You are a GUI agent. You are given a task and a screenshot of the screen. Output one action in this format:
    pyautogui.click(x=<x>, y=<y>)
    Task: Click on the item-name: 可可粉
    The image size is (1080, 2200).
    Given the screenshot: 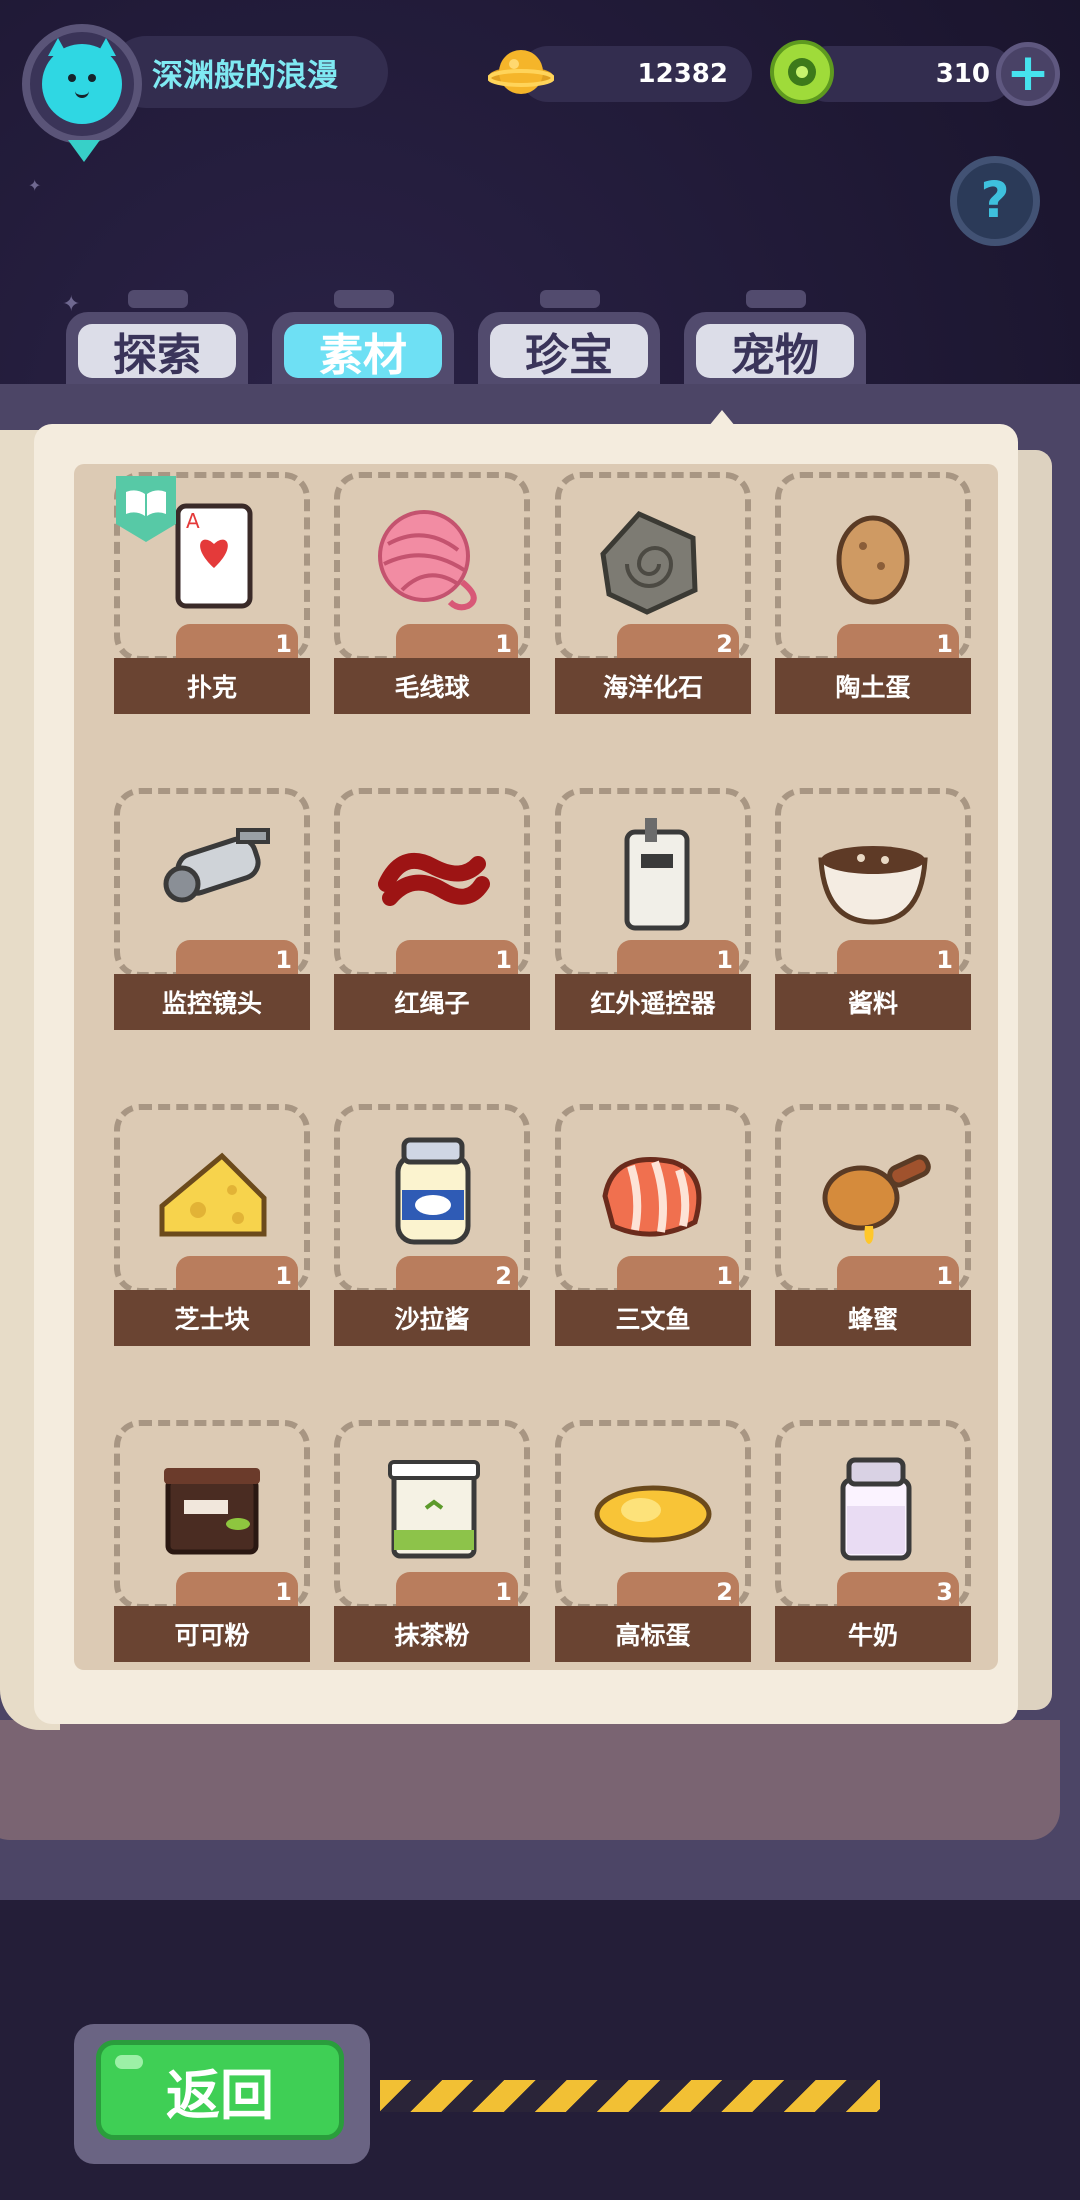 What is the action you would take?
    pyautogui.click(x=212, y=1634)
    